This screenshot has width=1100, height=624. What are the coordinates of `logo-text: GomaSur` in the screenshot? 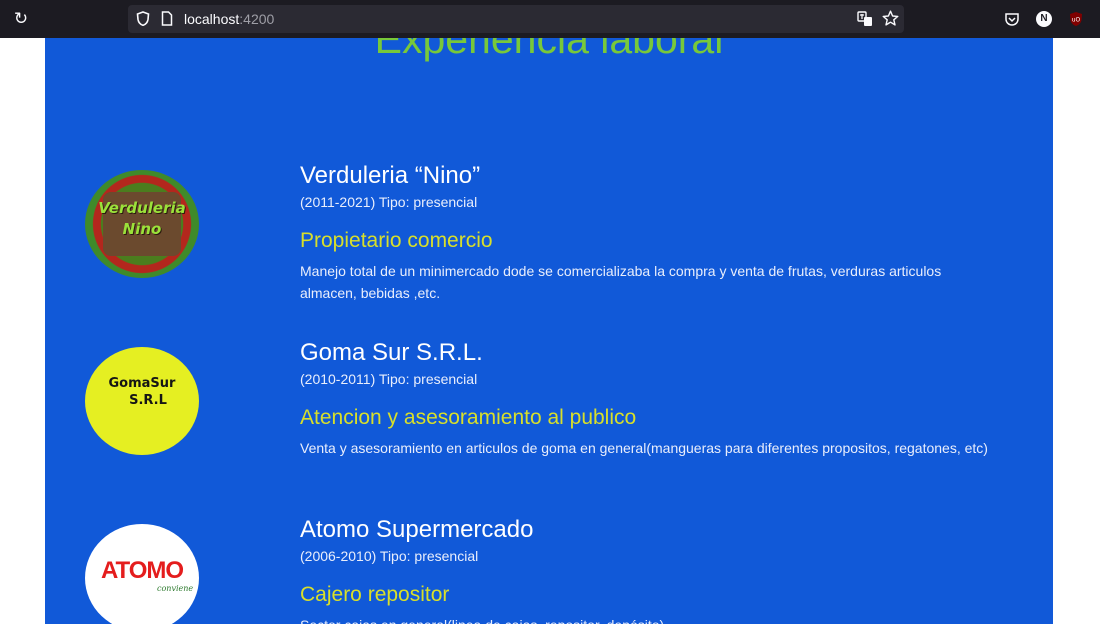 It's located at (142, 383).